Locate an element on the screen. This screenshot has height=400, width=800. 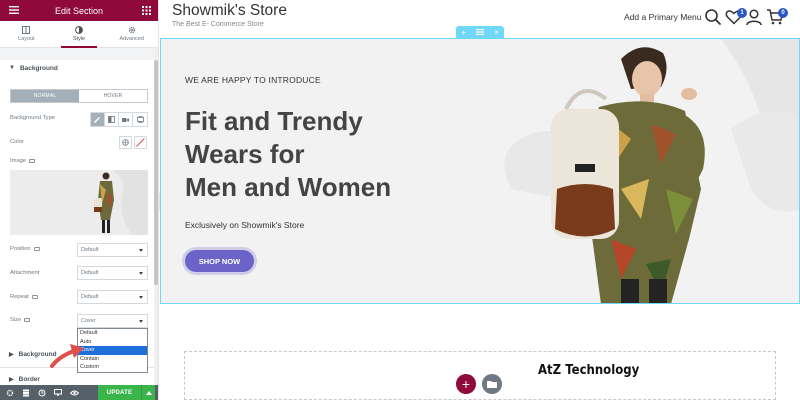
tab-style-label: Style is located at coordinates (79, 39).